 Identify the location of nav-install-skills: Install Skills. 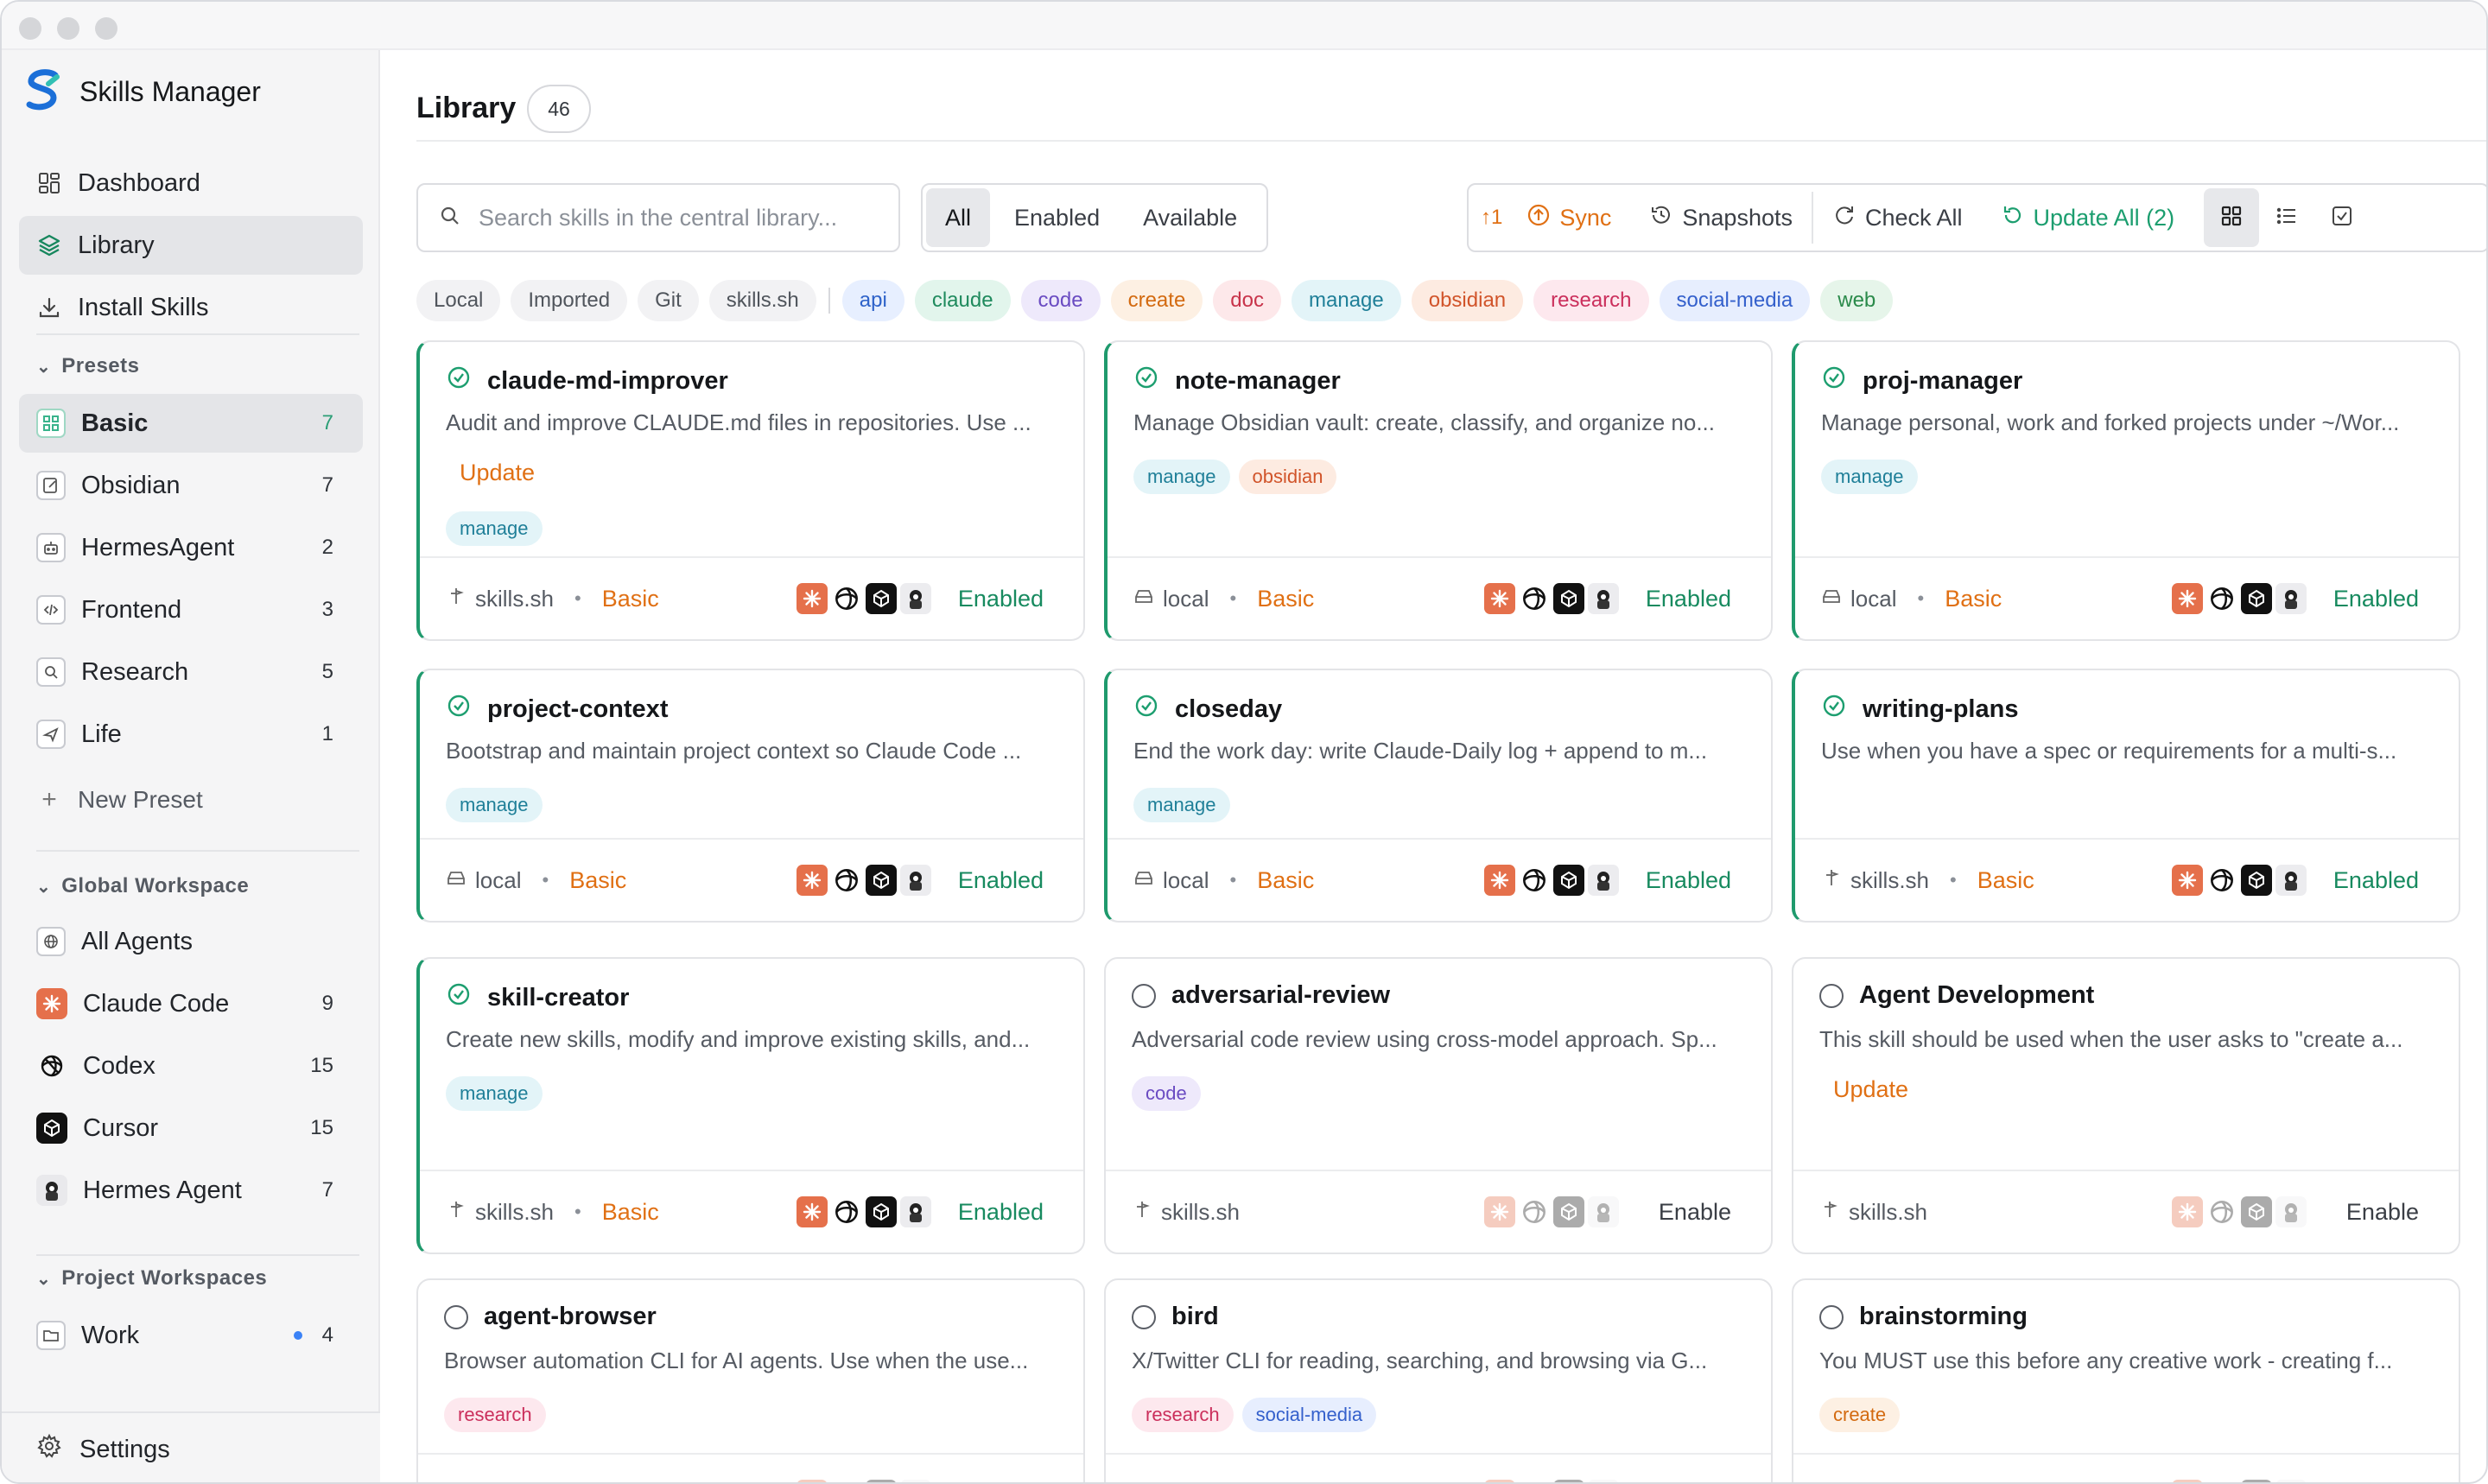
(191, 307).